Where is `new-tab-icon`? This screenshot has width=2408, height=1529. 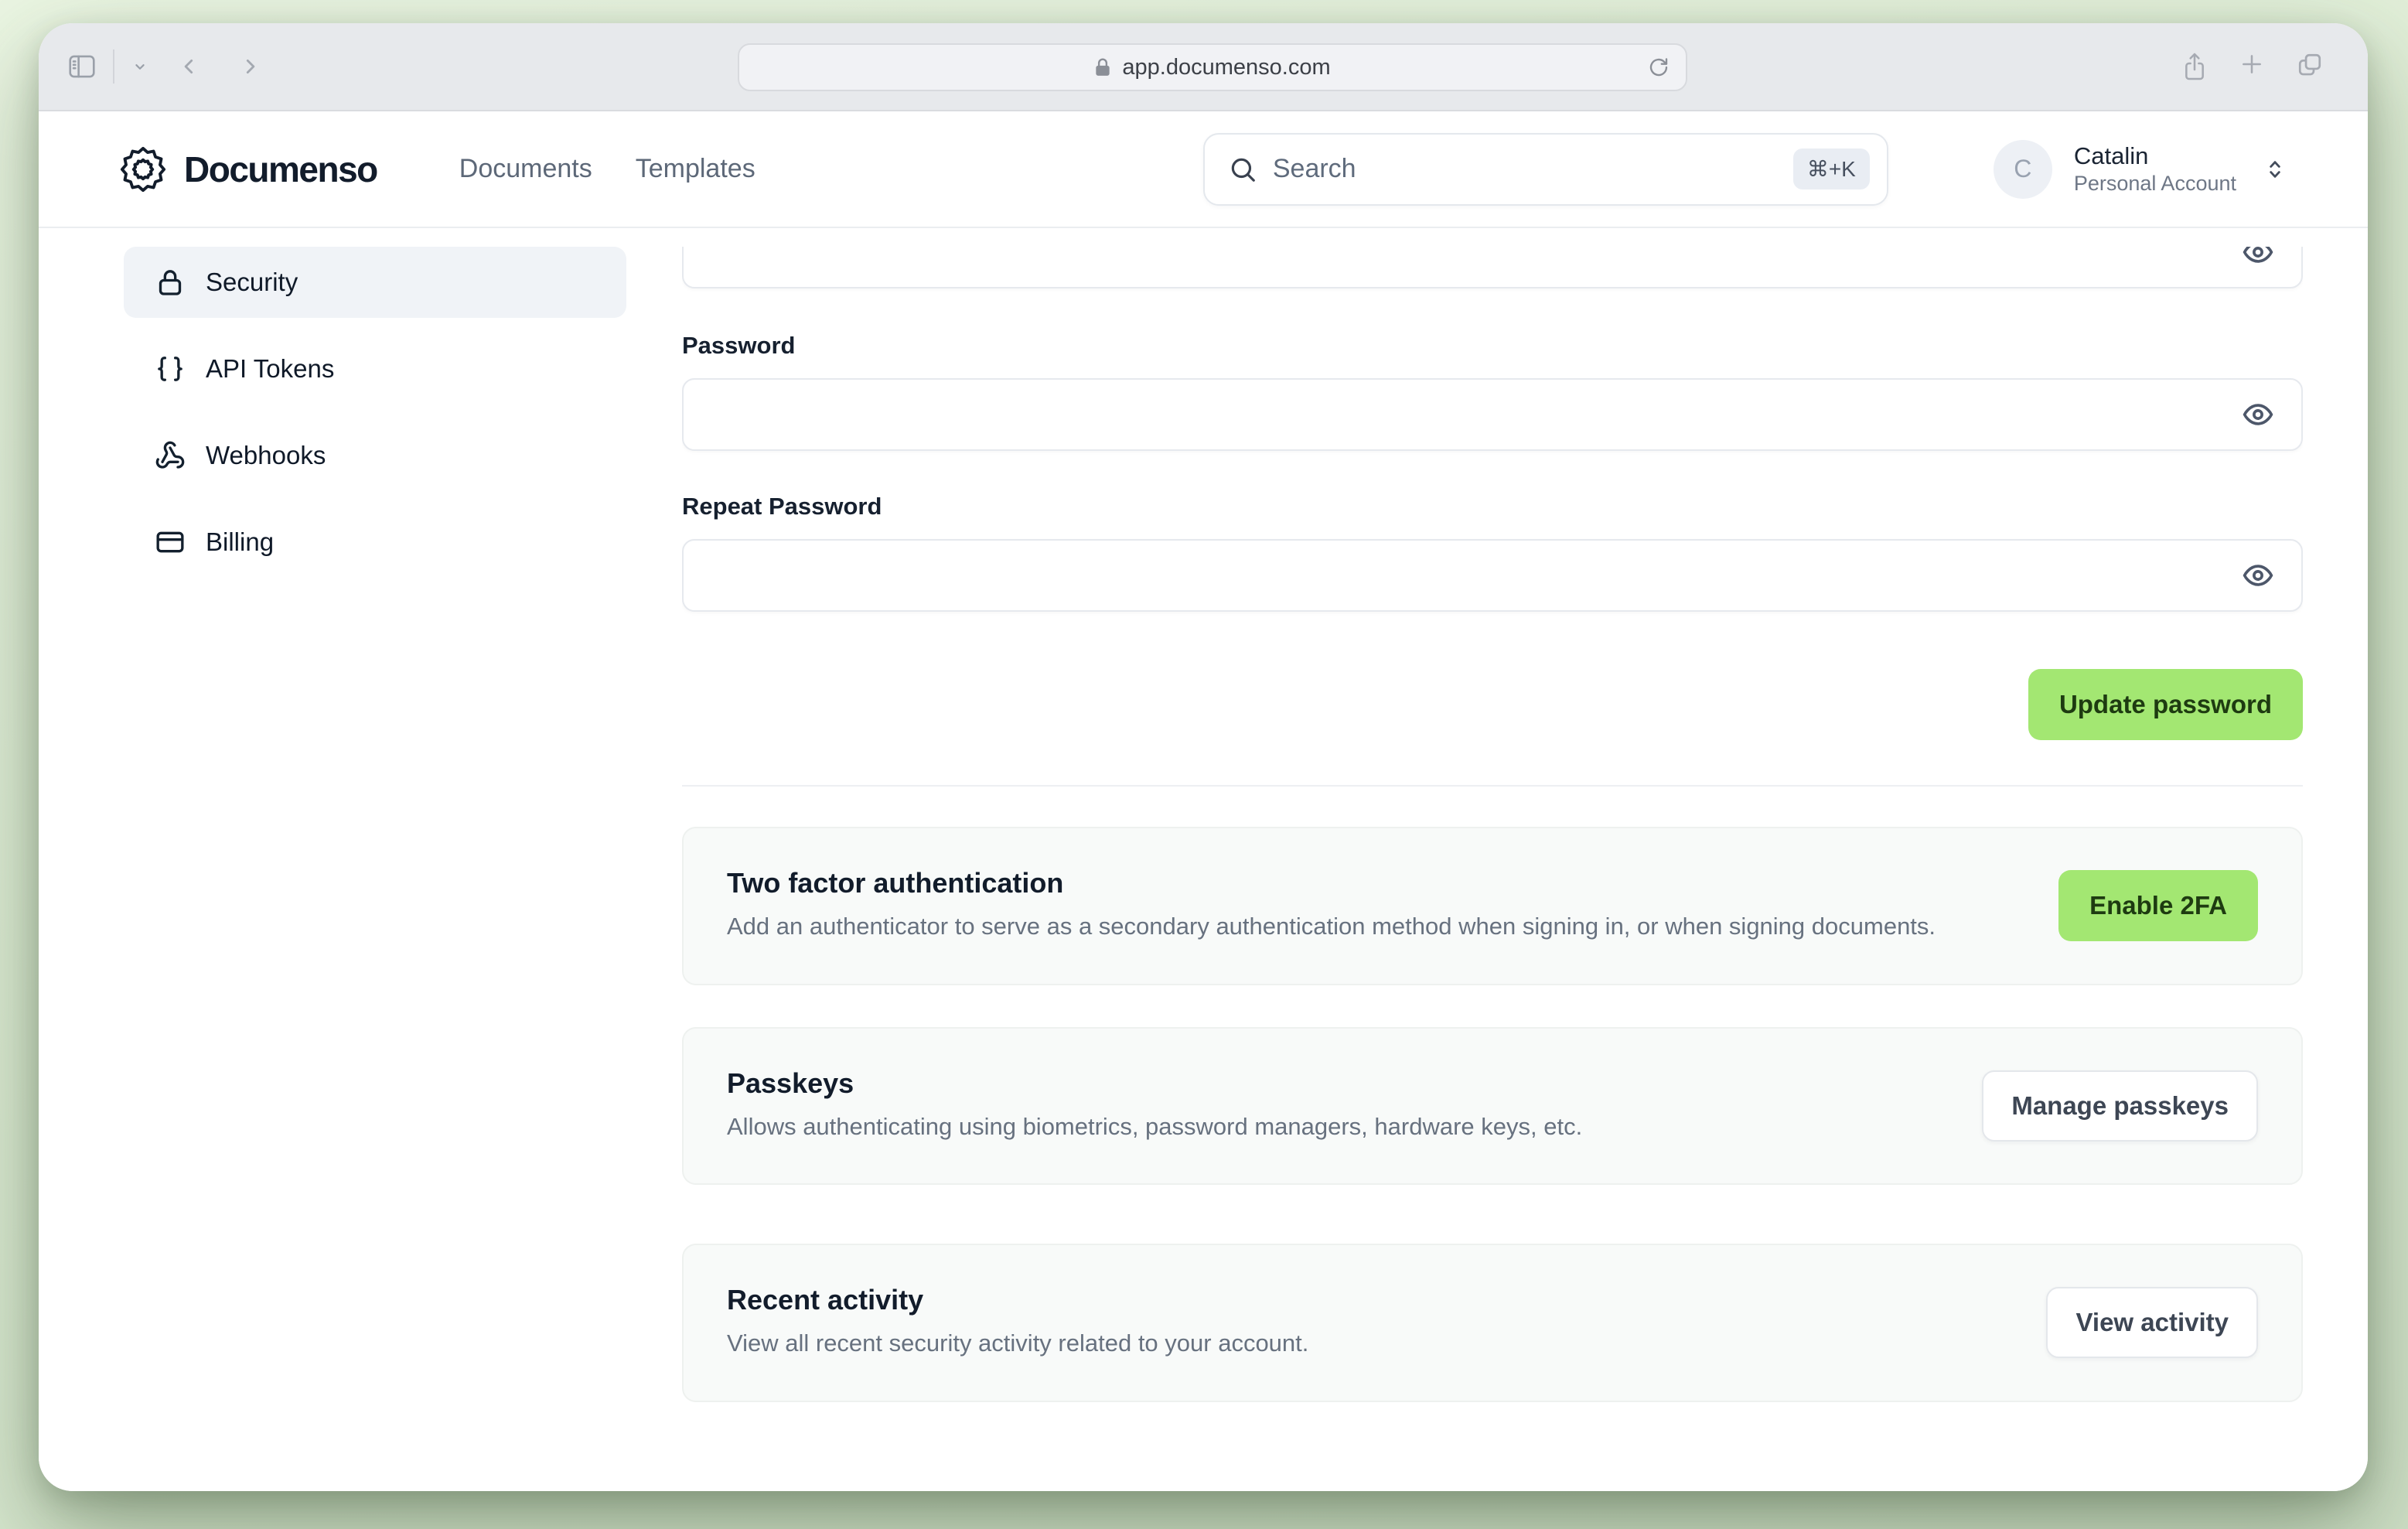
new-tab-icon is located at coordinates (2251, 66).